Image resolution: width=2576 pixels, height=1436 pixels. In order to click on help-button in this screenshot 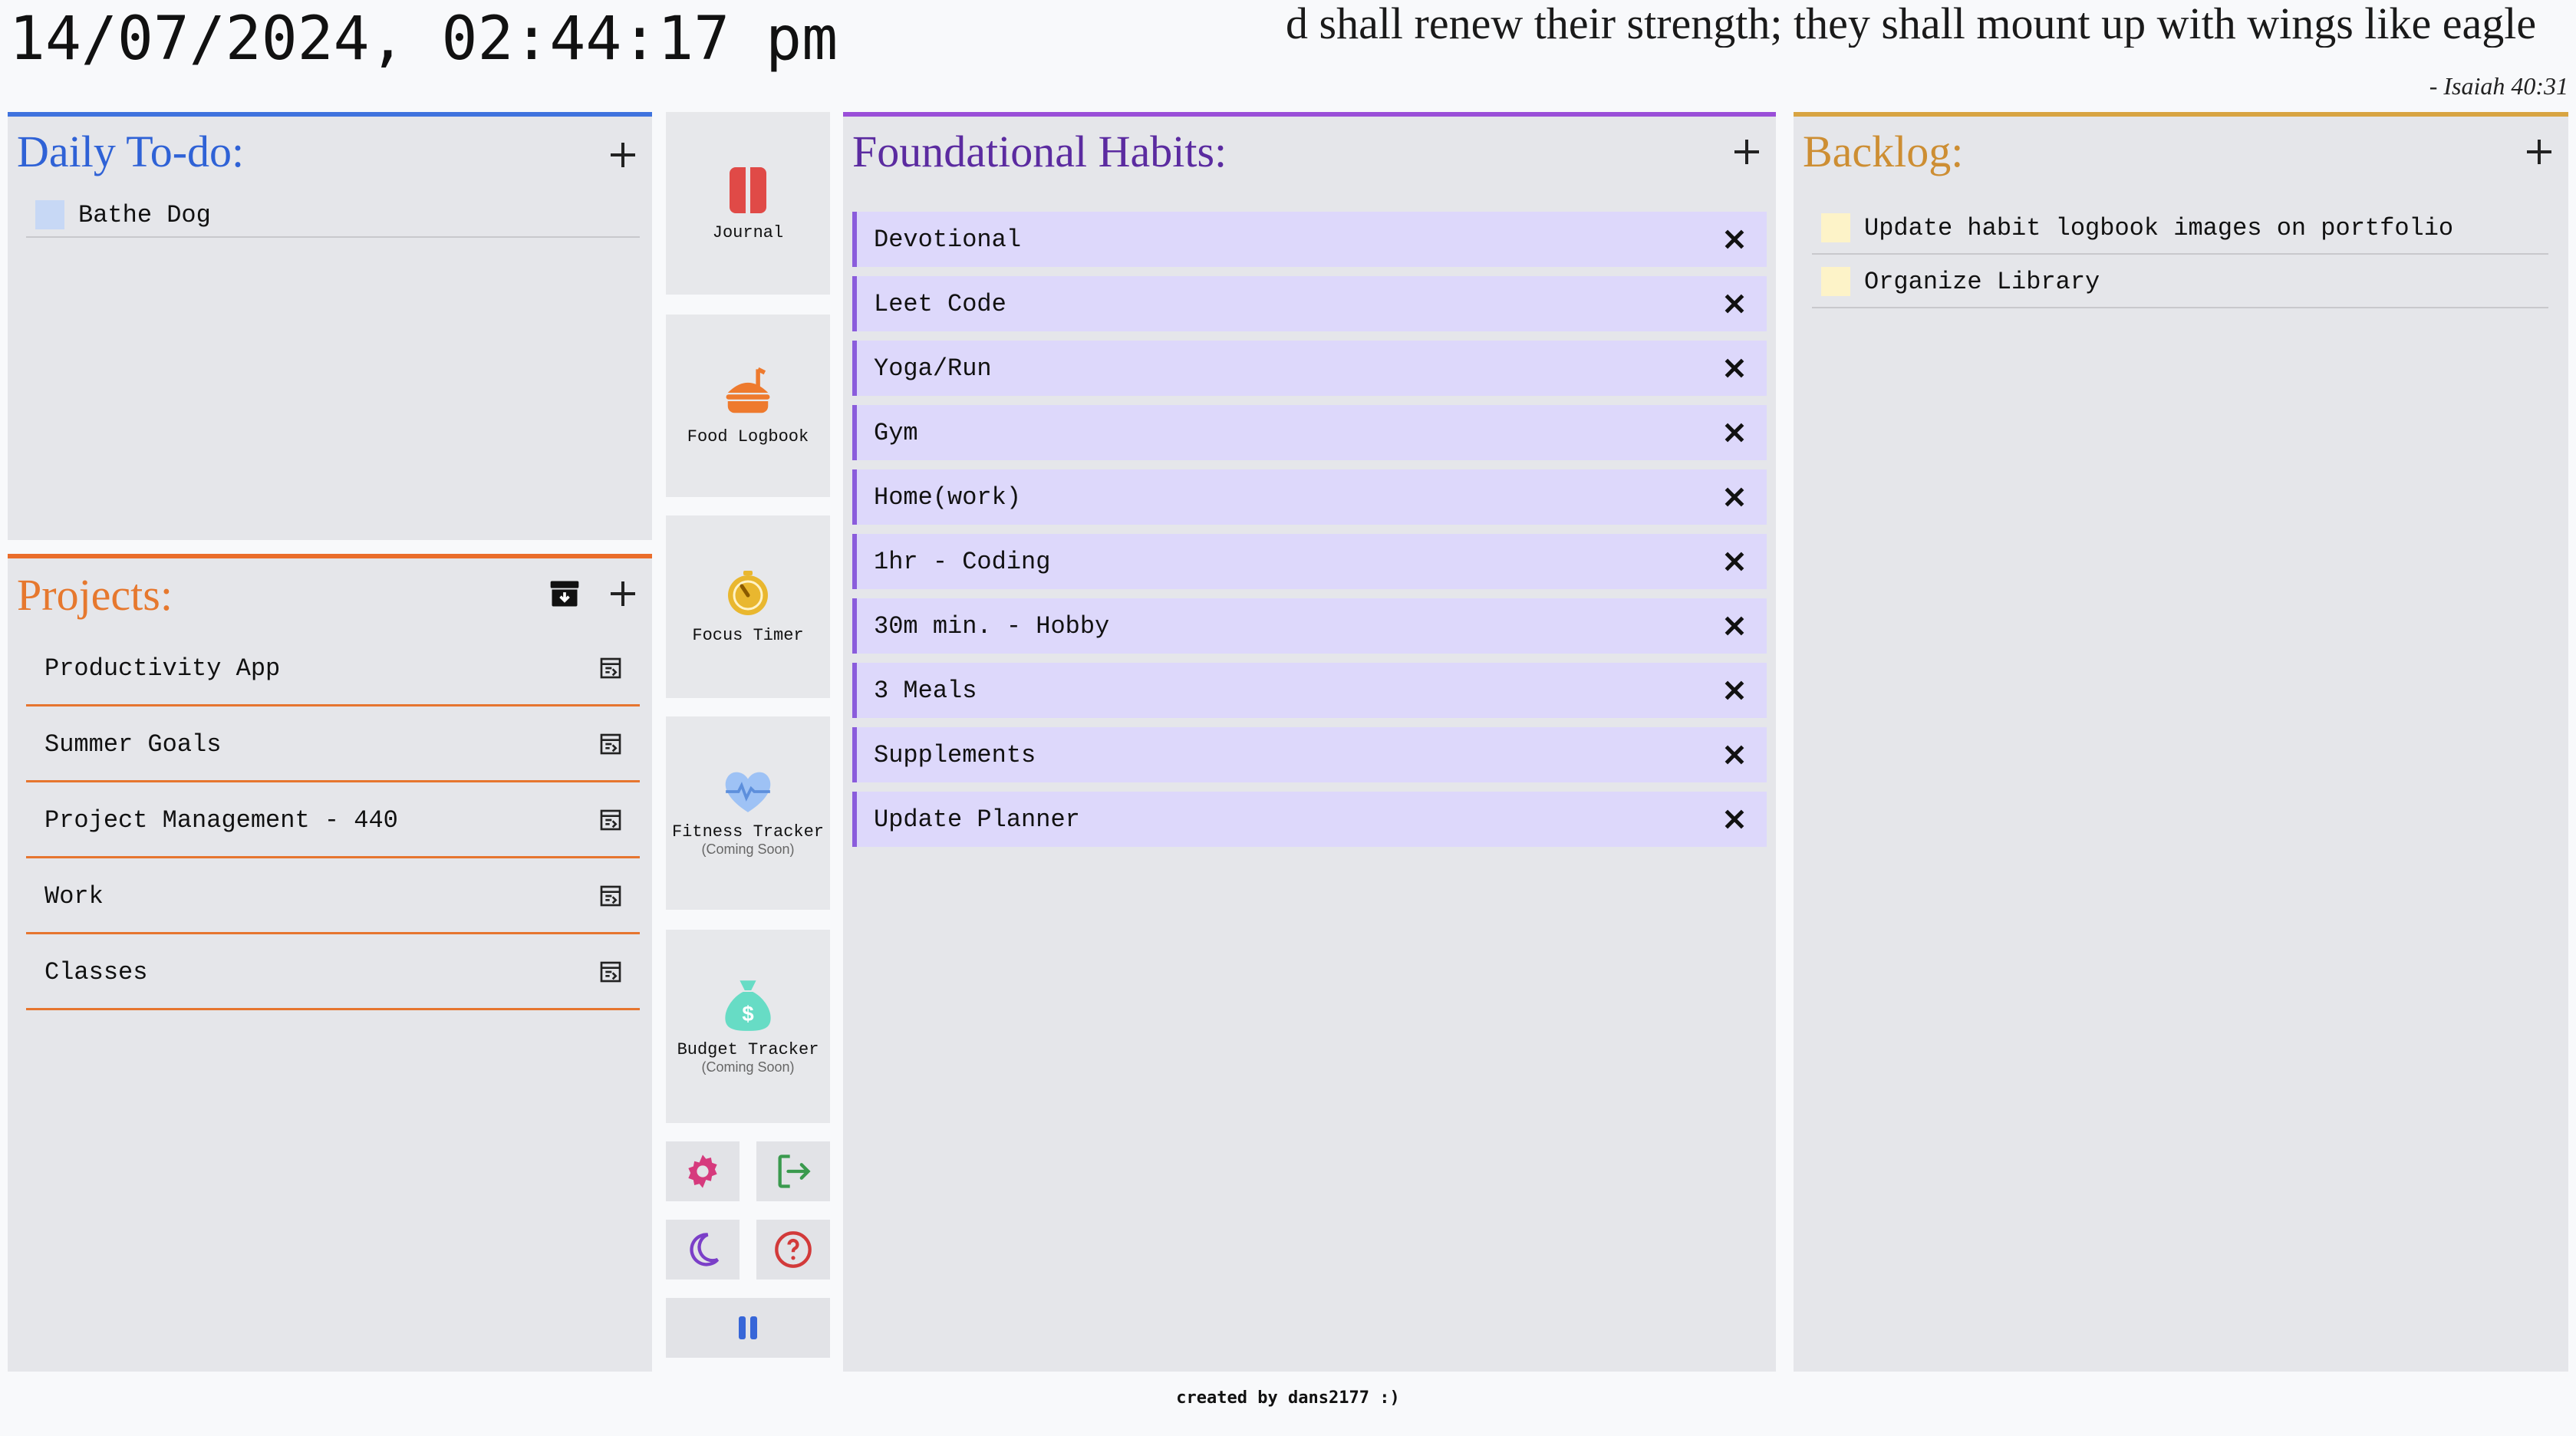, I will do `click(793, 1250)`.